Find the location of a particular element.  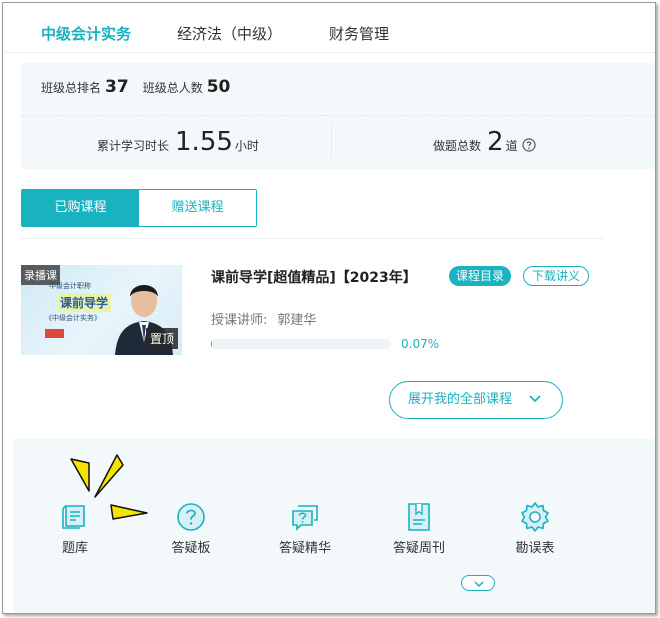

questions-value: 2 is located at coordinates (495, 142).